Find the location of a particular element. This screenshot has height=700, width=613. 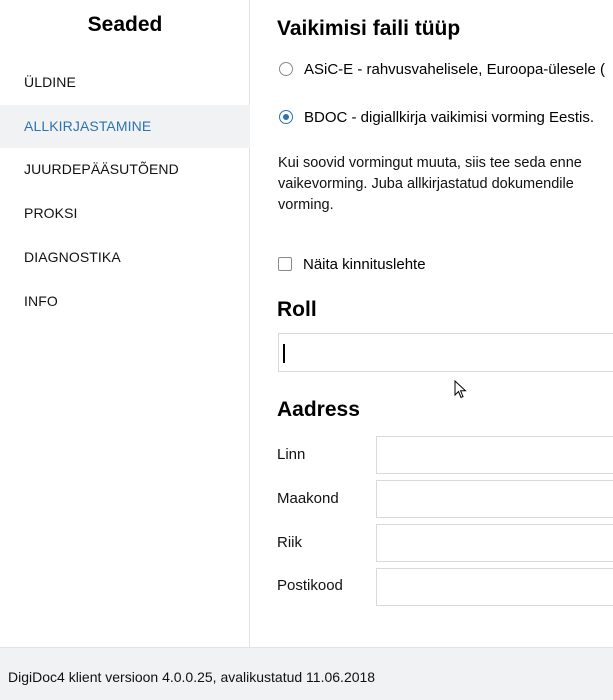

file-type-heading: Vaikimisi faili tüüp is located at coordinates (369, 28).